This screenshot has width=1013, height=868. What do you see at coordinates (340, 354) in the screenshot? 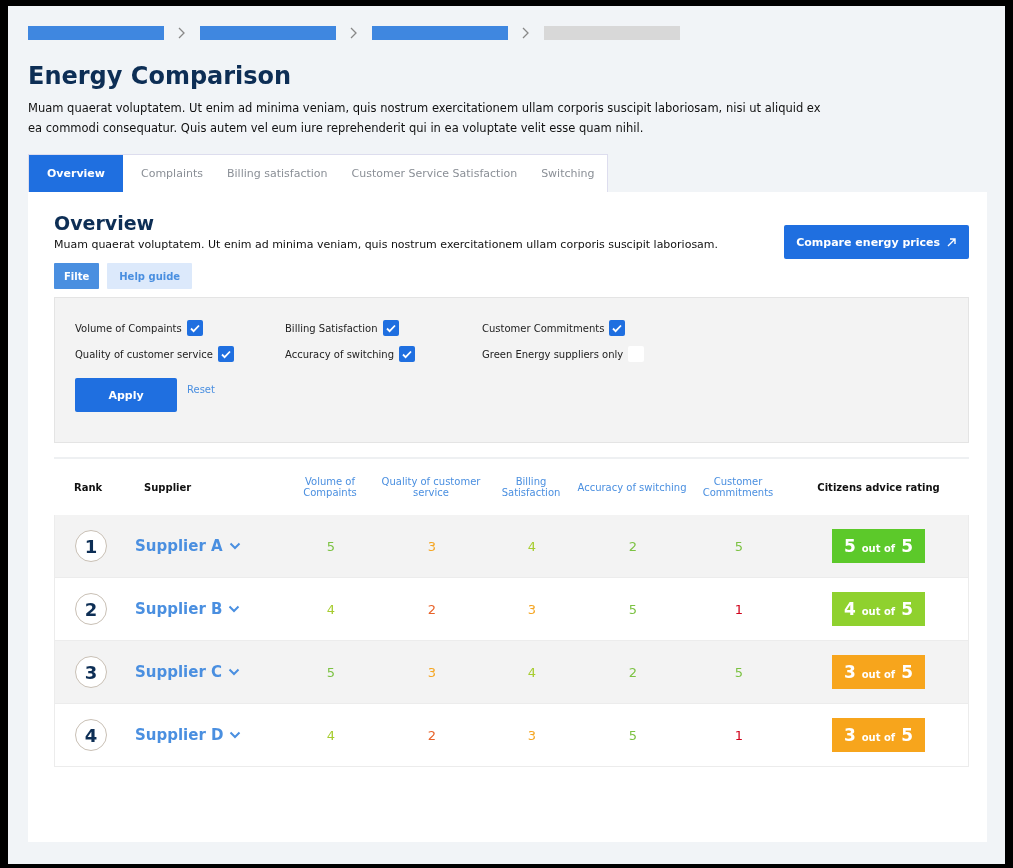
I see `checkbox-label: Accuracy of switching` at bounding box center [340, 354].